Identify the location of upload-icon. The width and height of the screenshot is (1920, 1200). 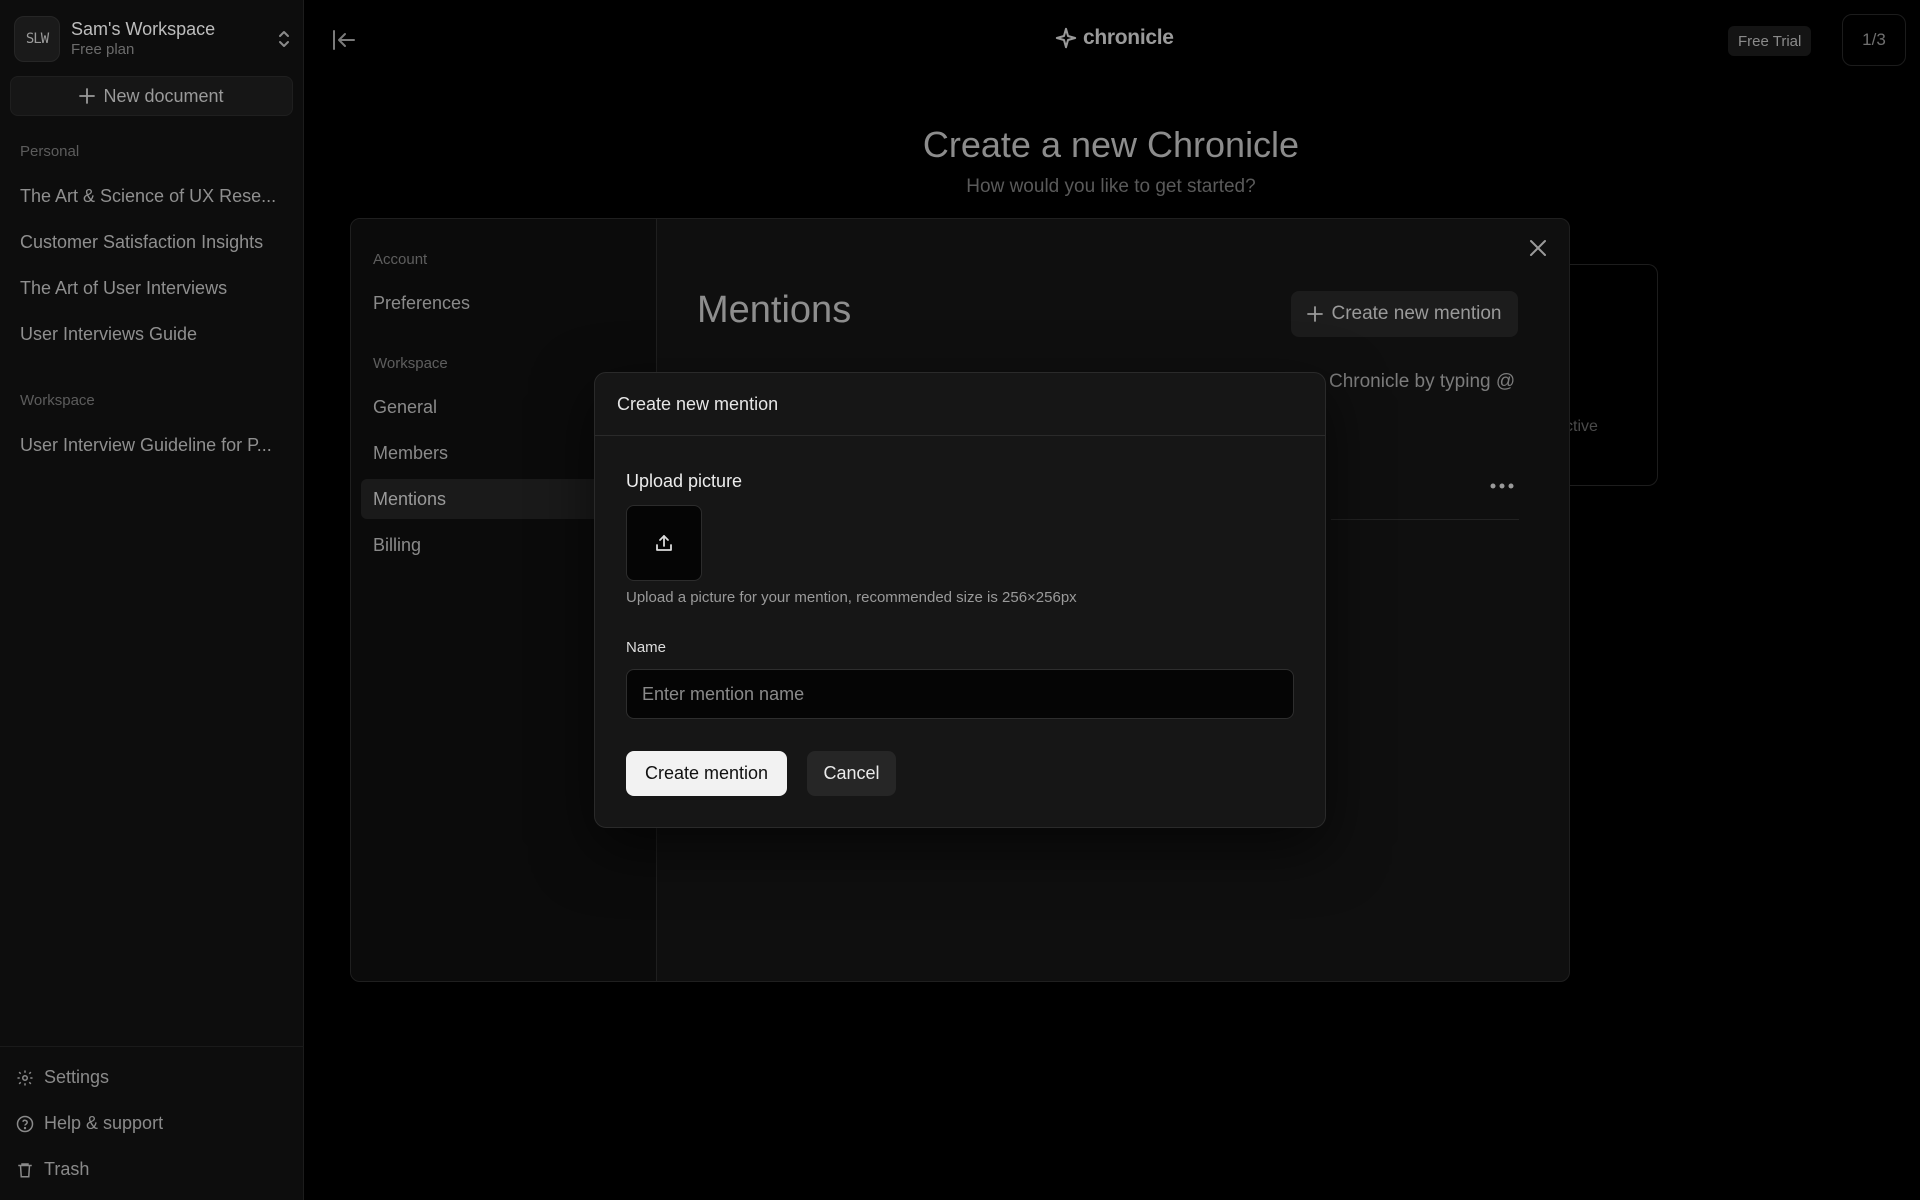
(664, 543).